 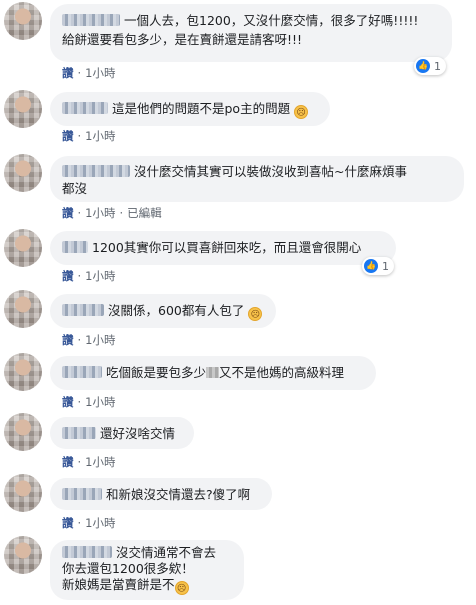 I want to click on comment-bubble: 這是他們的問題不是po主的問題 ☹, so click(x=190, y=109).